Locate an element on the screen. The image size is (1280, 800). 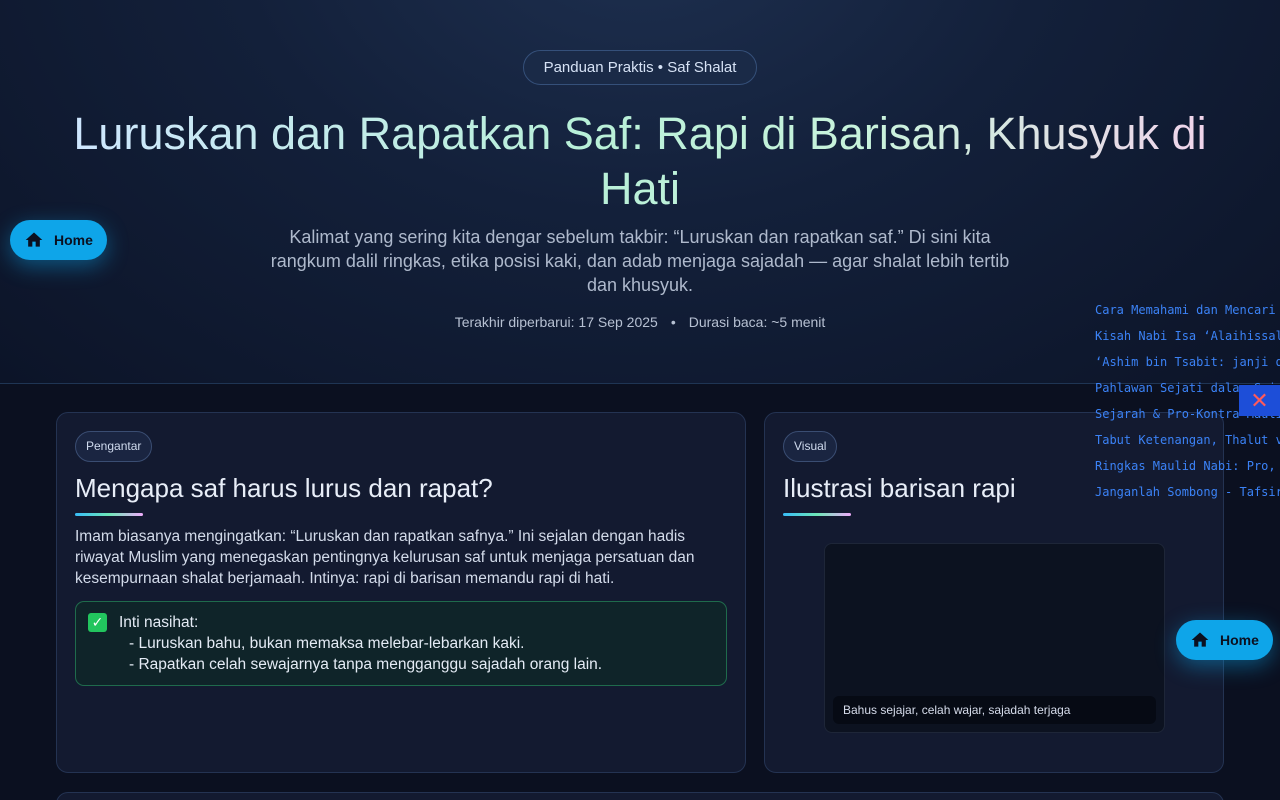
visual-tag: Visual is located at coordinates (810, 446).